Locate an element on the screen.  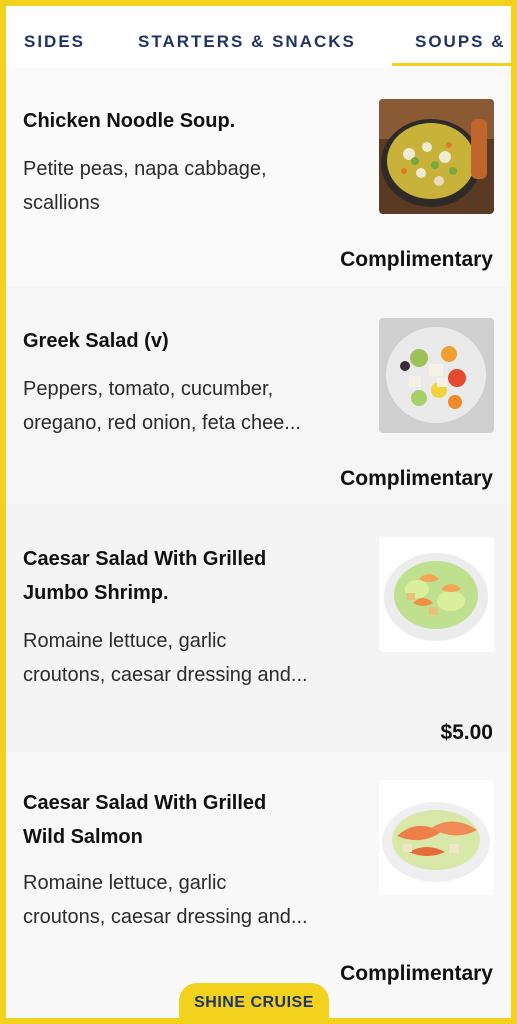
item-description: Petite peas, napa cabbage, scallions is located at coordinates (193, 186).